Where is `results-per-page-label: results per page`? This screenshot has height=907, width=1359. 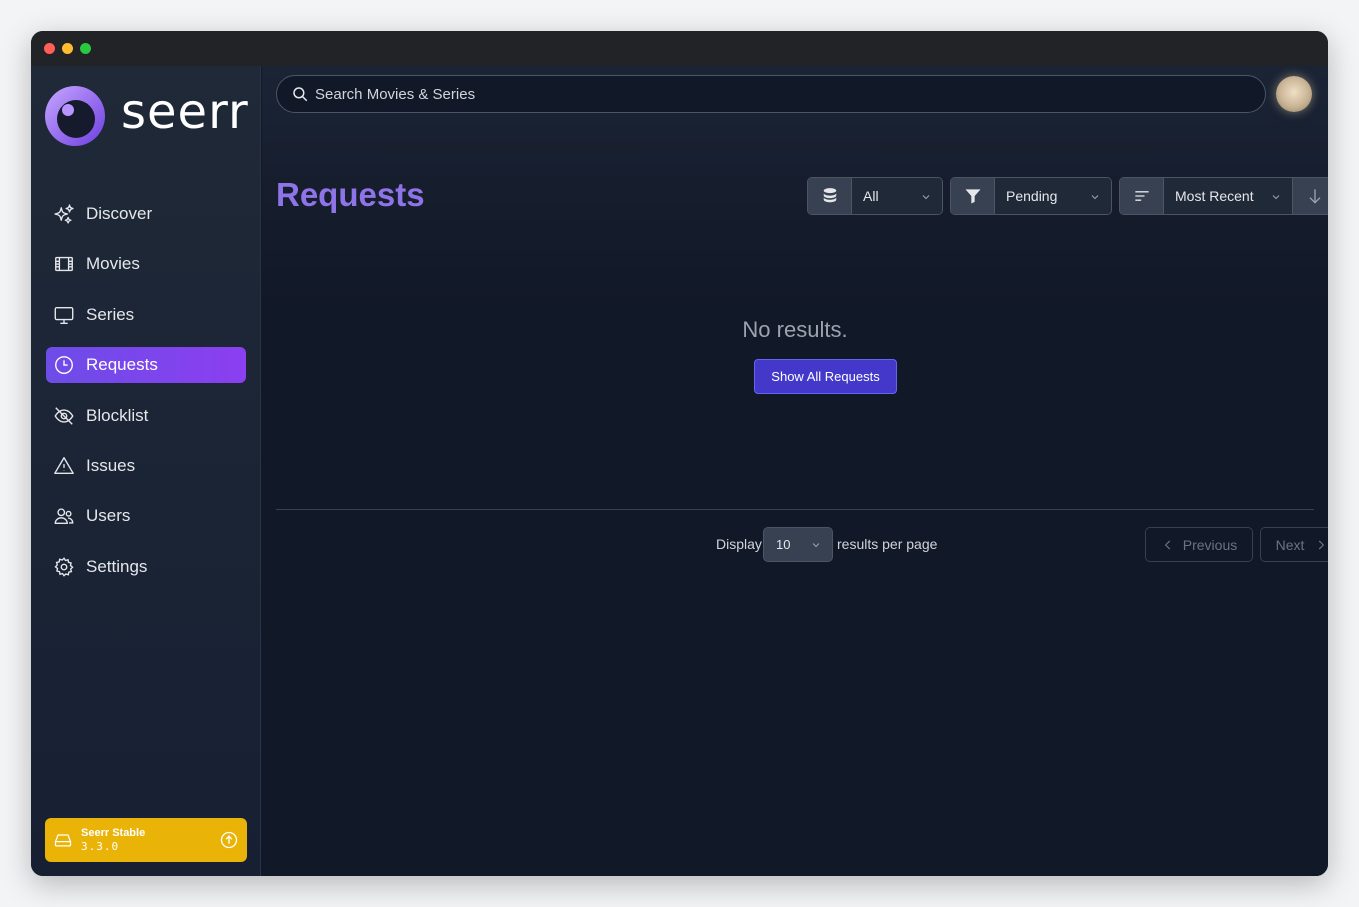 results-per-page-label: results per page is located at coordinates (887, 544).